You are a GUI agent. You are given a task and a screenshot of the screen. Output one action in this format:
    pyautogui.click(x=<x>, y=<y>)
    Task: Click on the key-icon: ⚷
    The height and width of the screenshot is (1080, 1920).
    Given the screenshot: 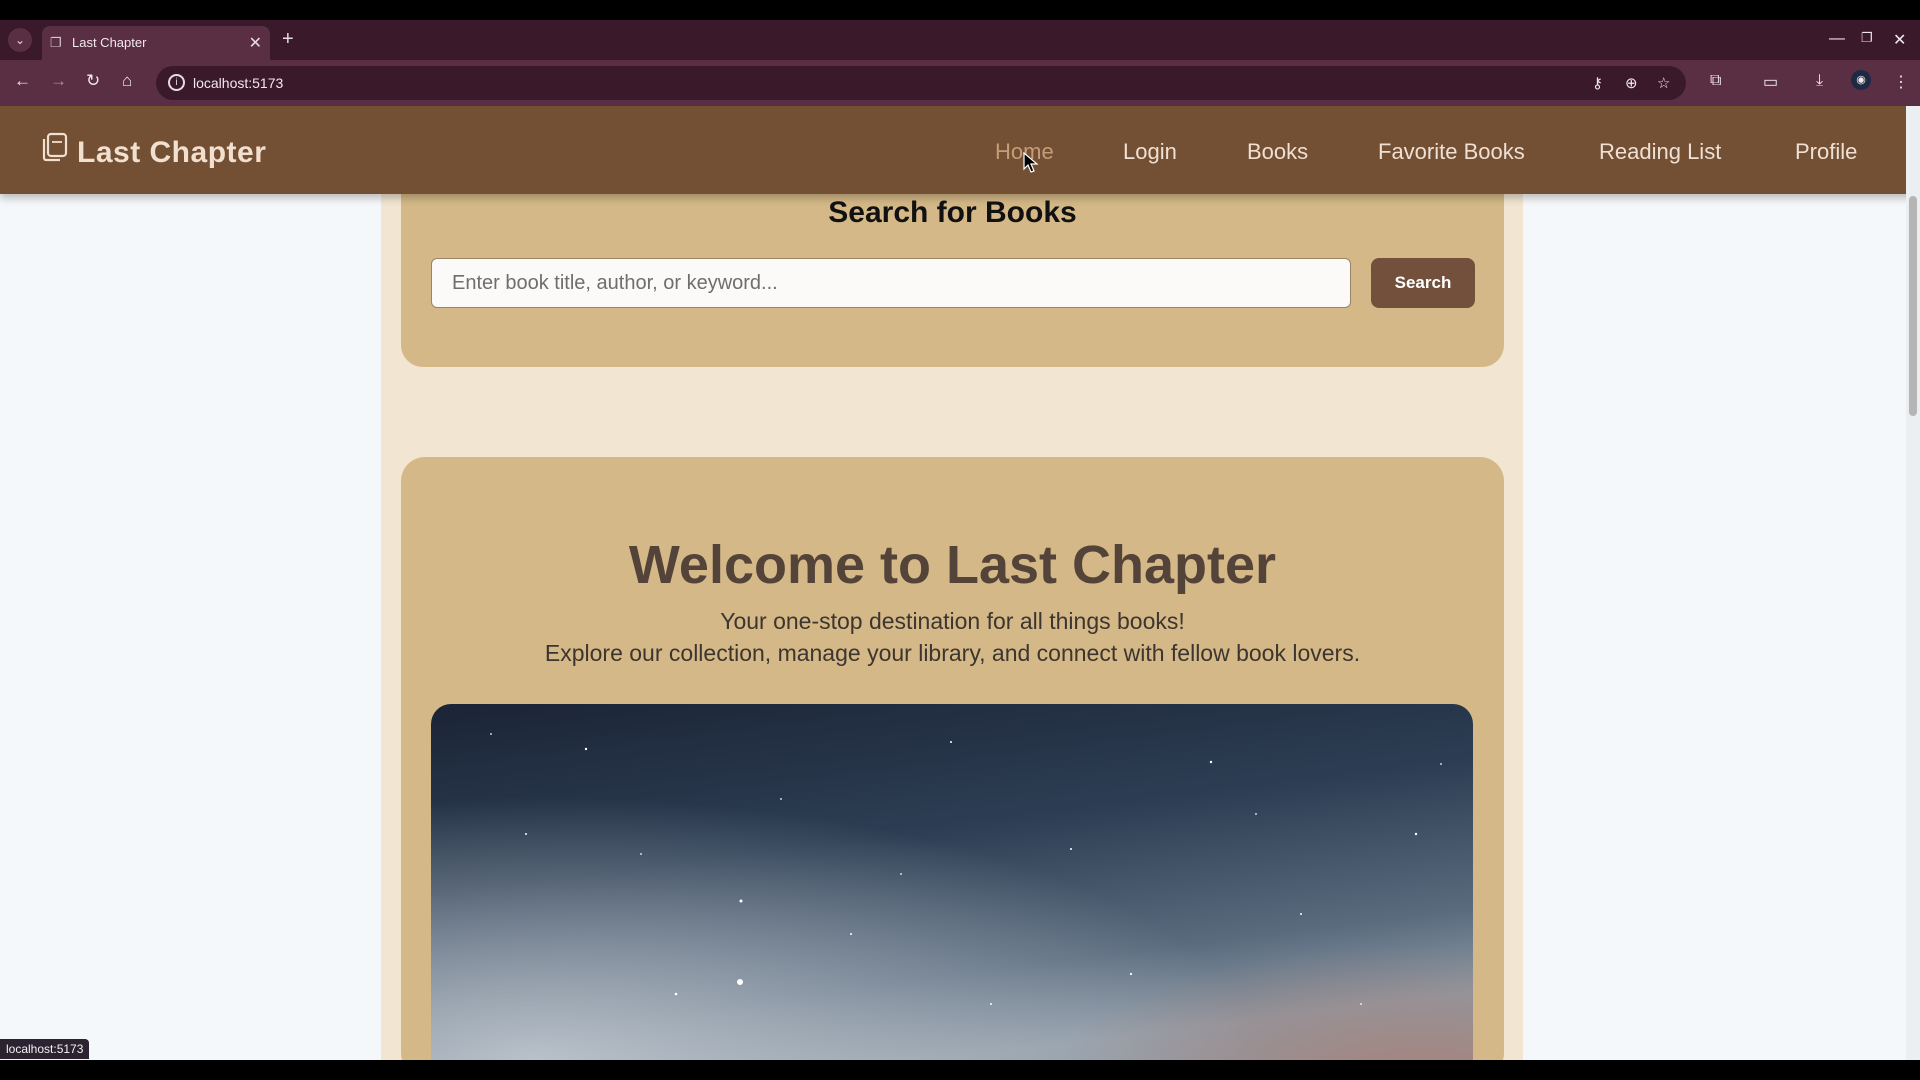 What is the action you would take?
    pyautogui.click(x=1597, y=83)
    